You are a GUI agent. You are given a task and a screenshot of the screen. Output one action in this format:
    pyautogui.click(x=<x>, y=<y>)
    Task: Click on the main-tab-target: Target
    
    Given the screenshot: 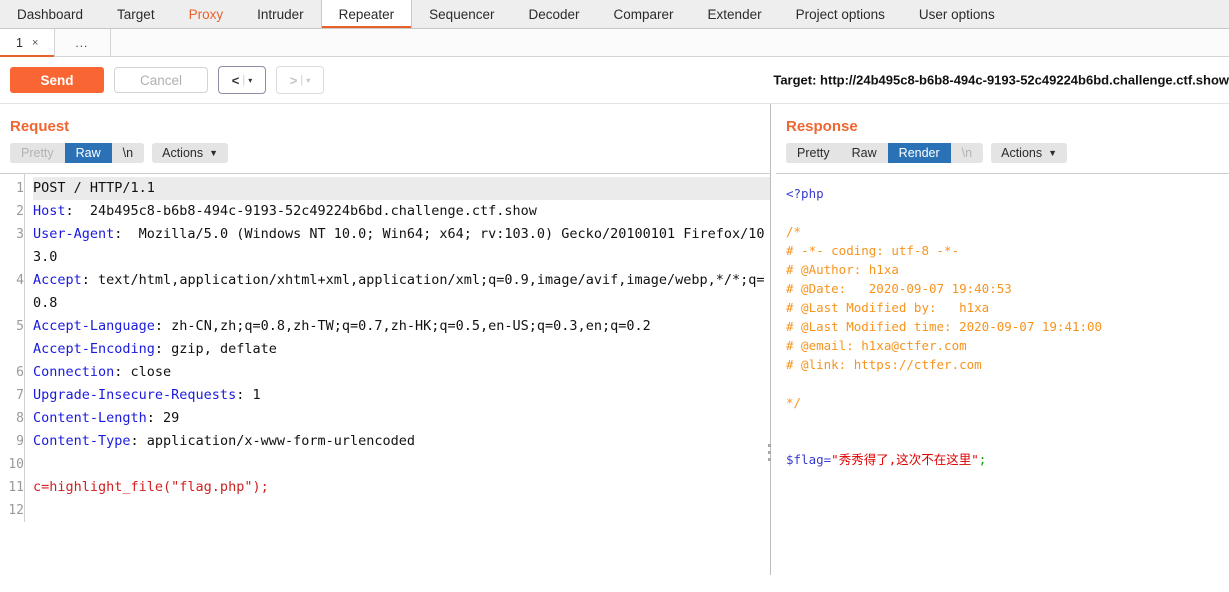 What is the action you would take?
    pyautogui.click(x=136, y=14)
    